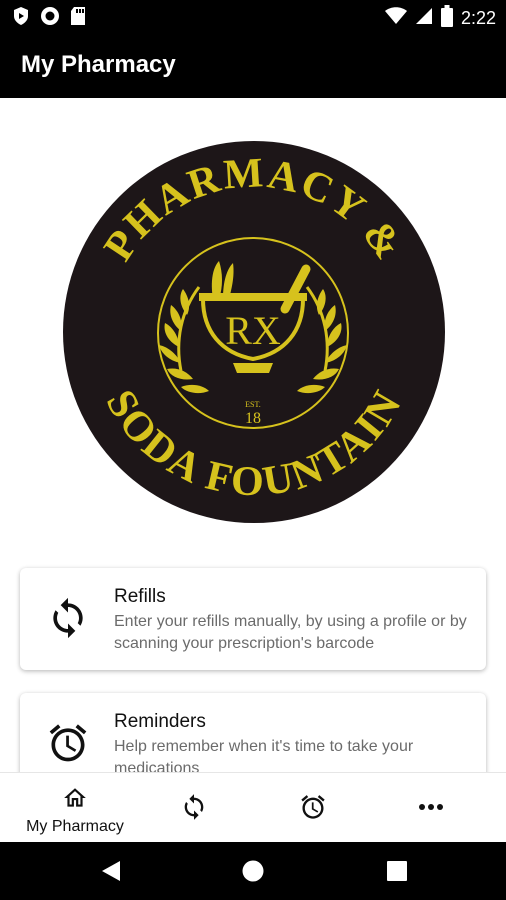 The width and height of the screenshot is (506, 900). What do you see at coordinates (111, 873) in the screenshot?
I see `back-icon` at bounding box center [111, 873].